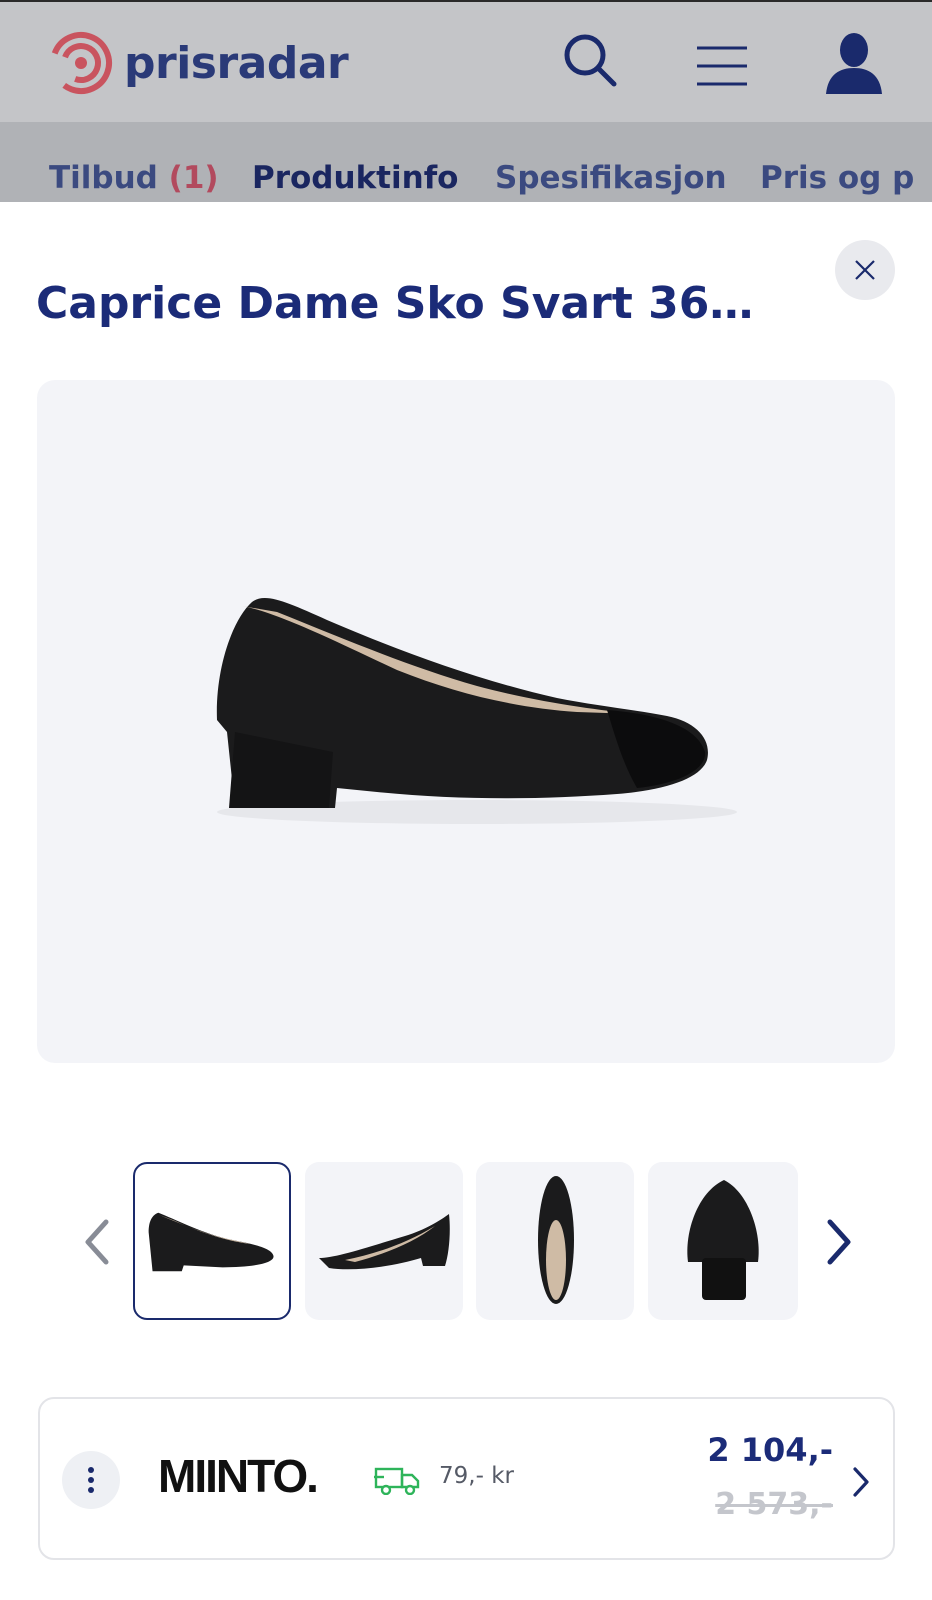  I want to click on tab-spesifikasjon: Spesifikasjon, so click(611, 178).